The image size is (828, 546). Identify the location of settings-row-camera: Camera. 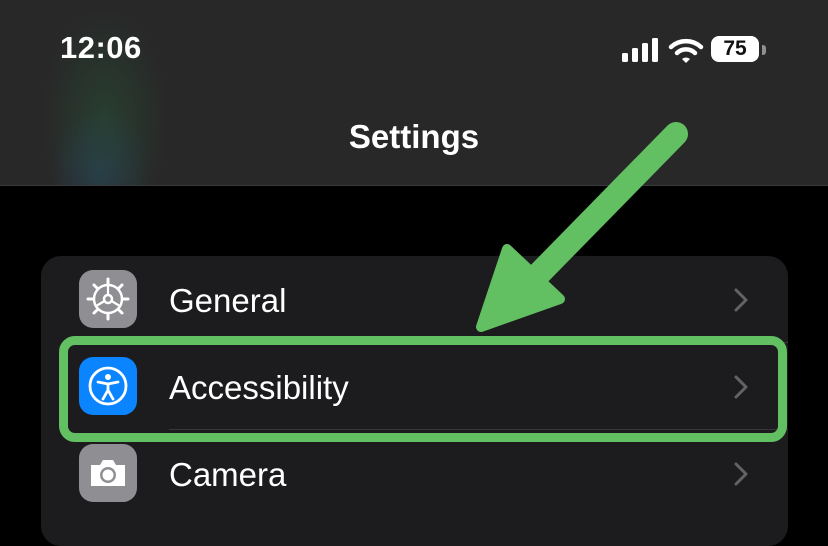
(414, 473).